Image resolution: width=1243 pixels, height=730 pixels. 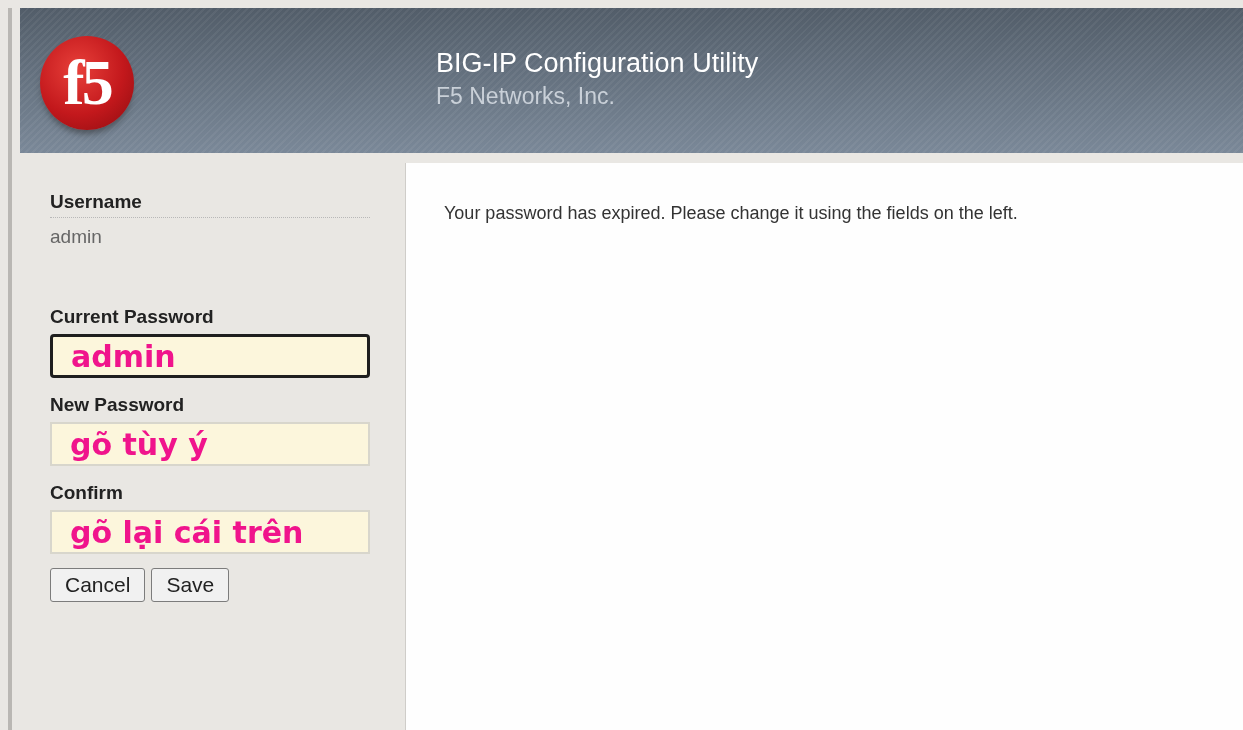 I want to click on password-field: gõ lại cái trên, so click(x=210, y=532).